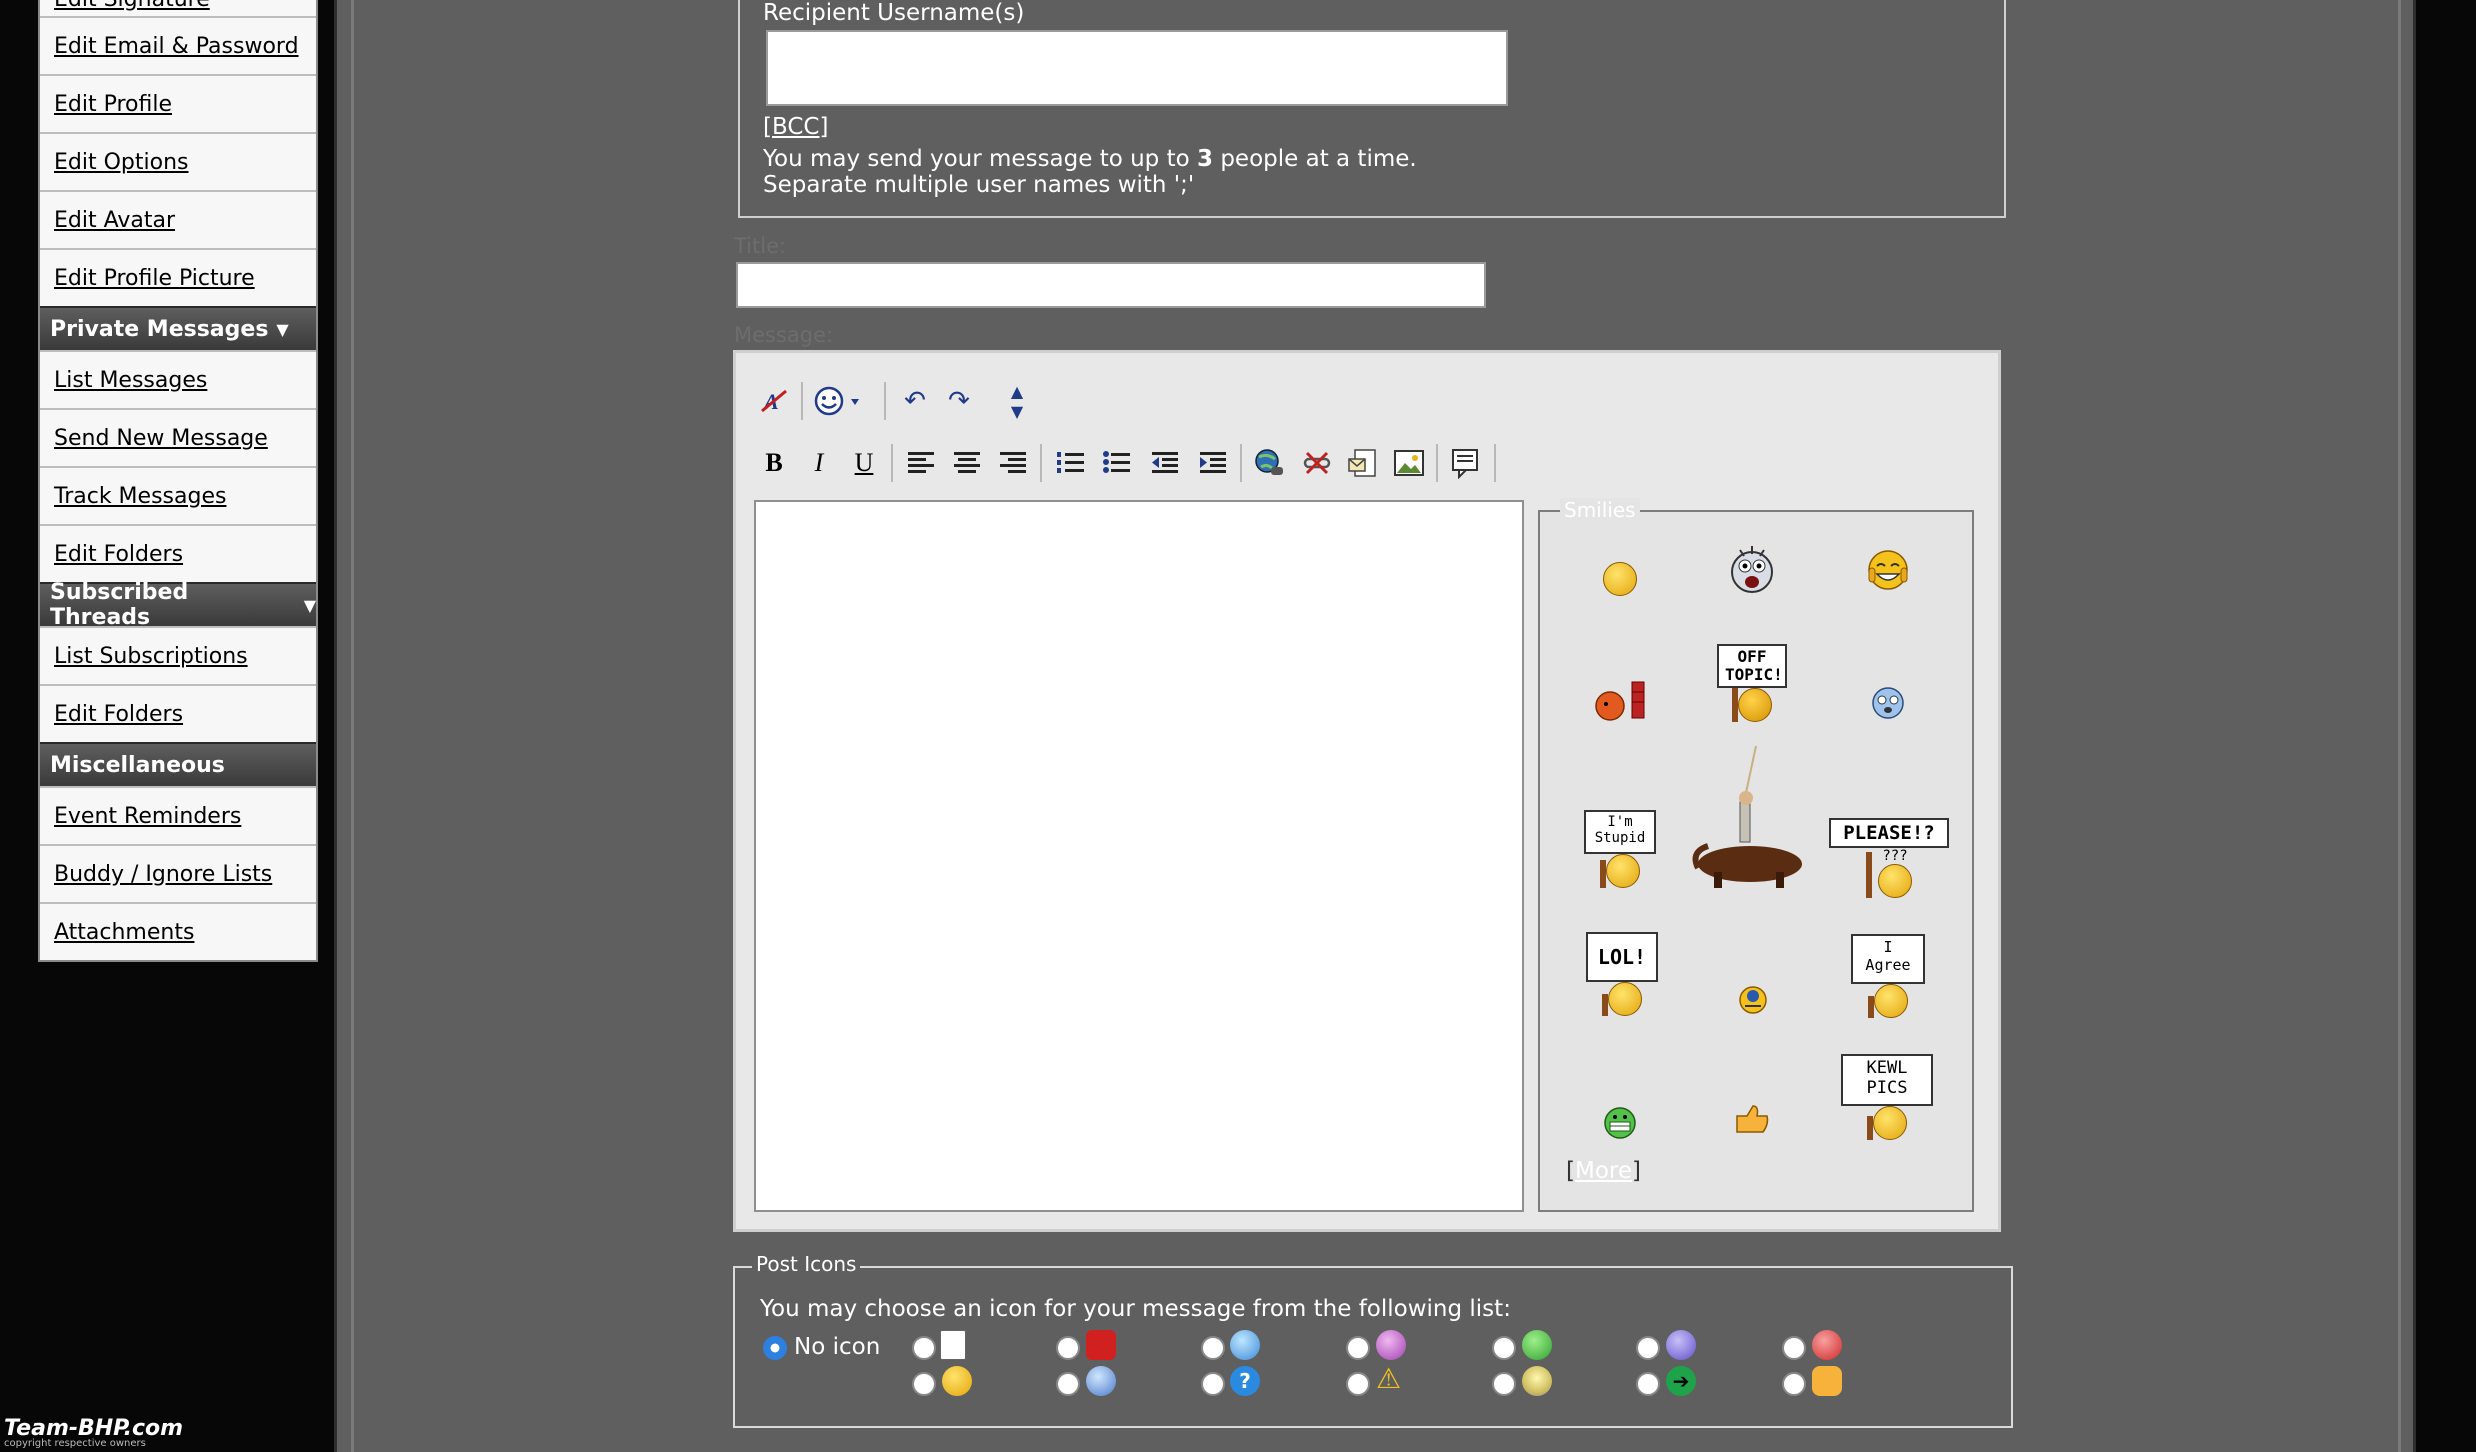 The height and width of the screenshot is (1452, 2476). I want to click on remove-link-icon, so click(1317, 463).